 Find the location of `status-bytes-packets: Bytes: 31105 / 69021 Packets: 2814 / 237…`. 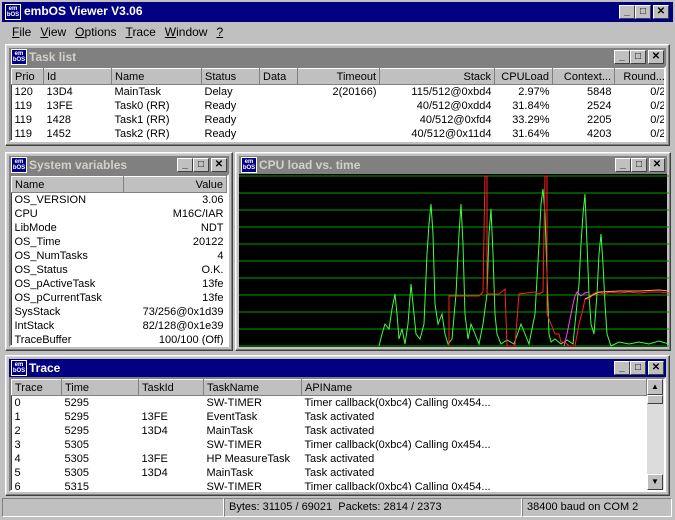

status-bytes-packets: Bytes: 31105 / 69021 Packets: 2814 / 237… is located at coordinates (373, 507).